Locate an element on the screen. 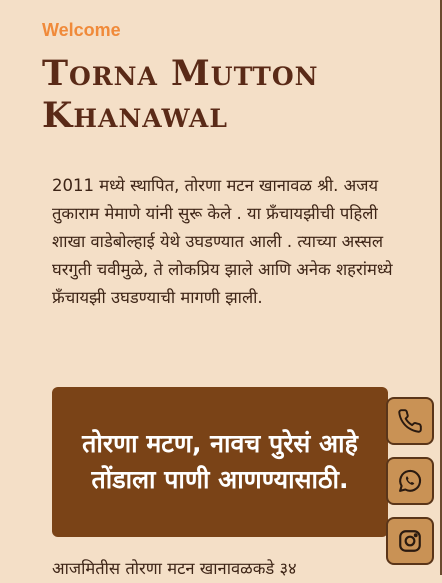 The height and width of the screenshot is (583, 442). whatsapp-icon is located at coordinates (410, 480).